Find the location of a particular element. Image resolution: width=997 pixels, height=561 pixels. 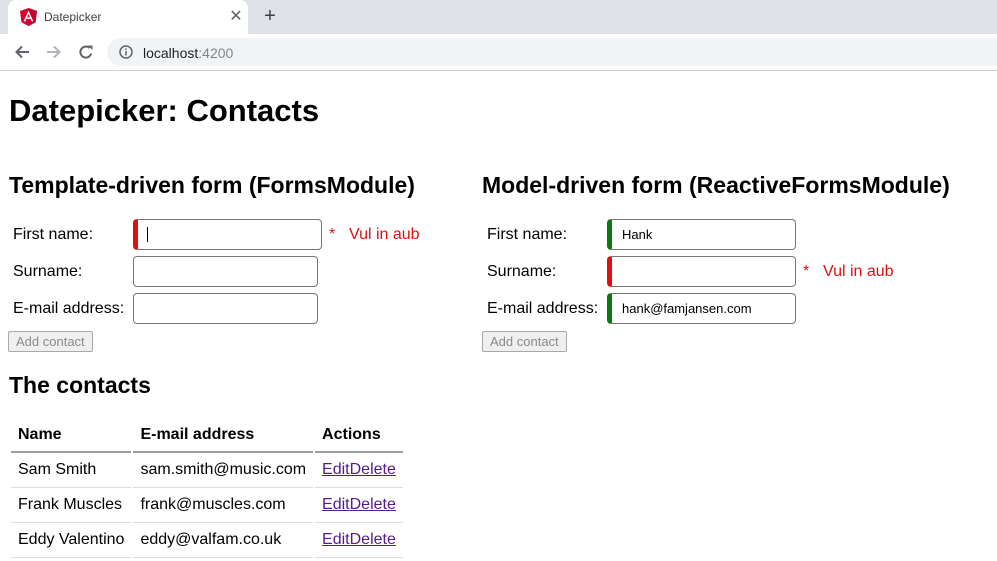

table-header-row: Name E-mail address Actions is located at coordinates (207, 435).